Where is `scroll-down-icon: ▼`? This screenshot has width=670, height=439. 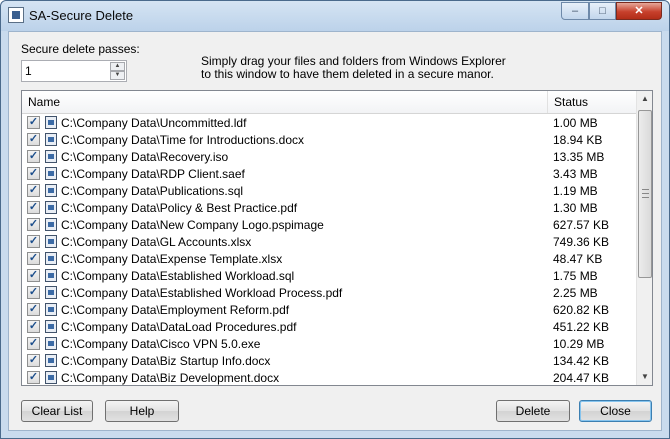 scroll-down-icon: ▼ is located at coordinates (644, 377).